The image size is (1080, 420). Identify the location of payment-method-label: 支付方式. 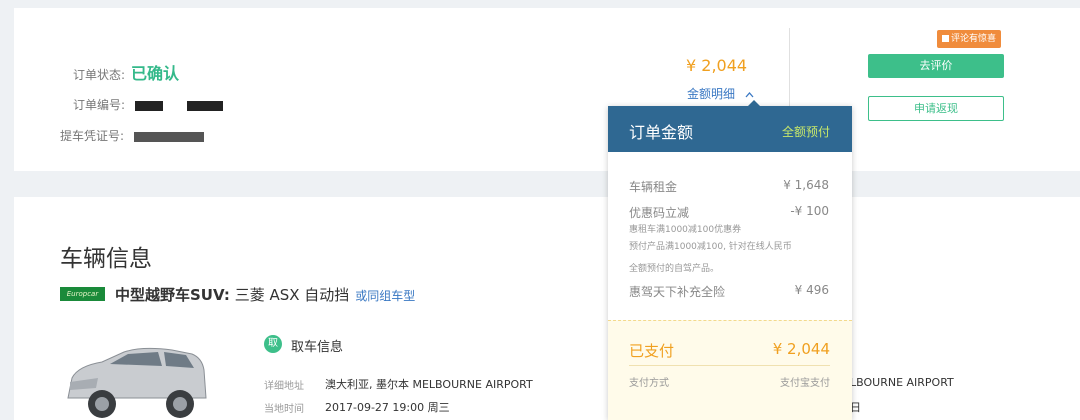
(649, 383).